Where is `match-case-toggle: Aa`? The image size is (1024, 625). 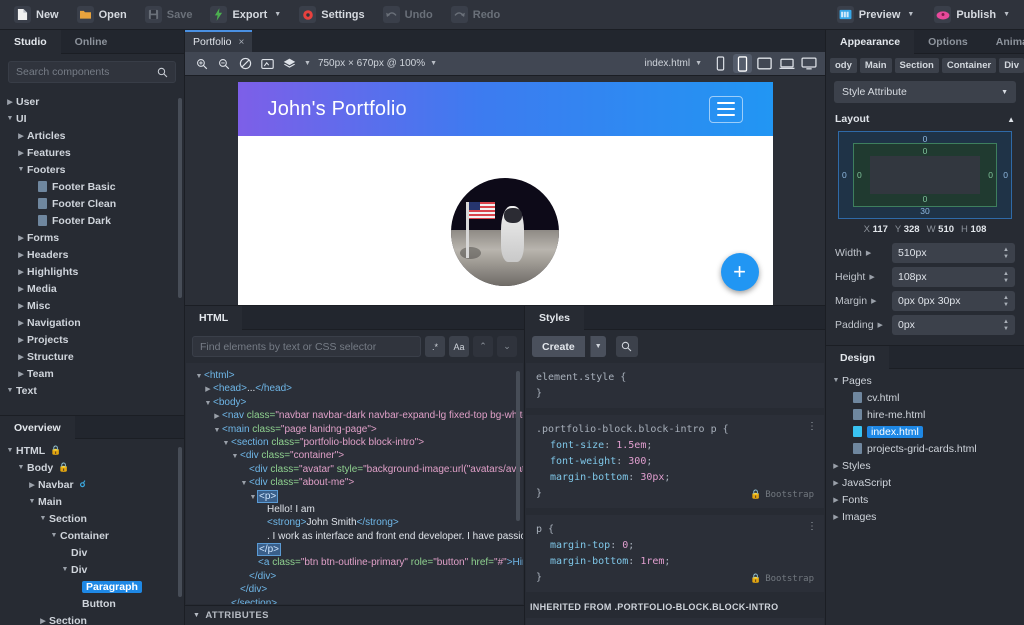 match-case-toggle: Aa is located at coordinates (459, 346).